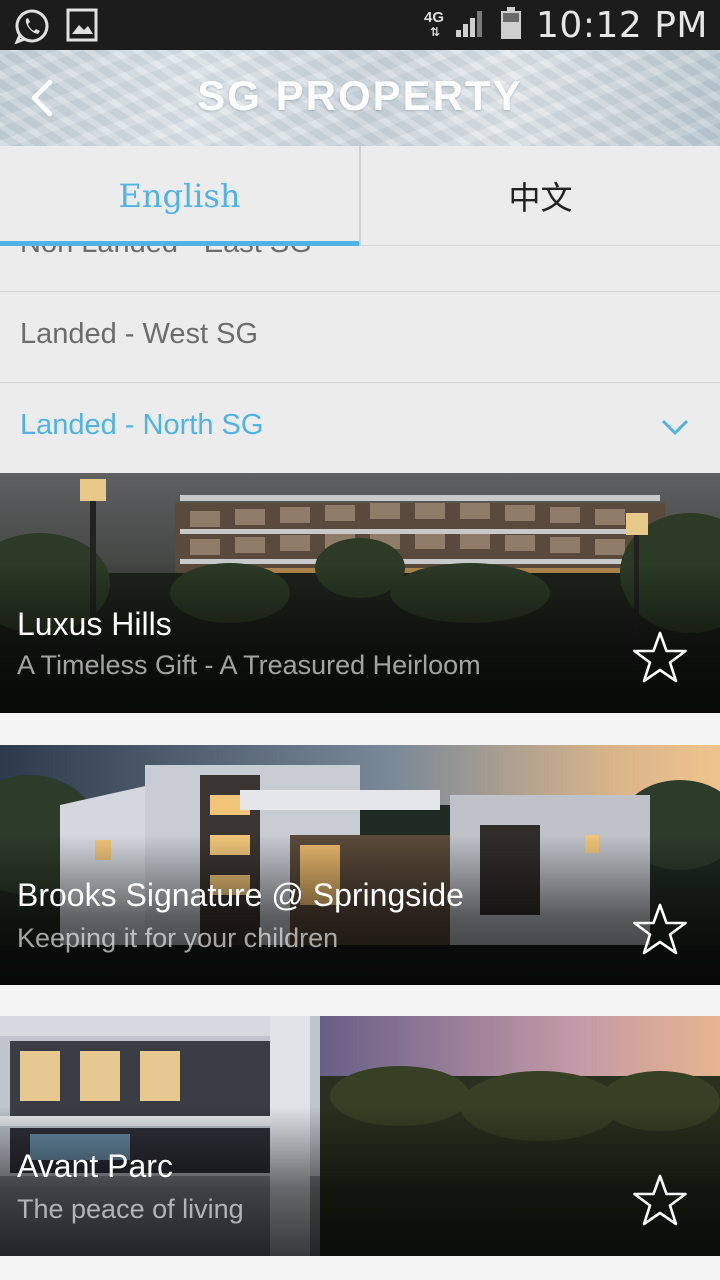  I want to click on app-header: SG PROPERTY, so click(360, 98).